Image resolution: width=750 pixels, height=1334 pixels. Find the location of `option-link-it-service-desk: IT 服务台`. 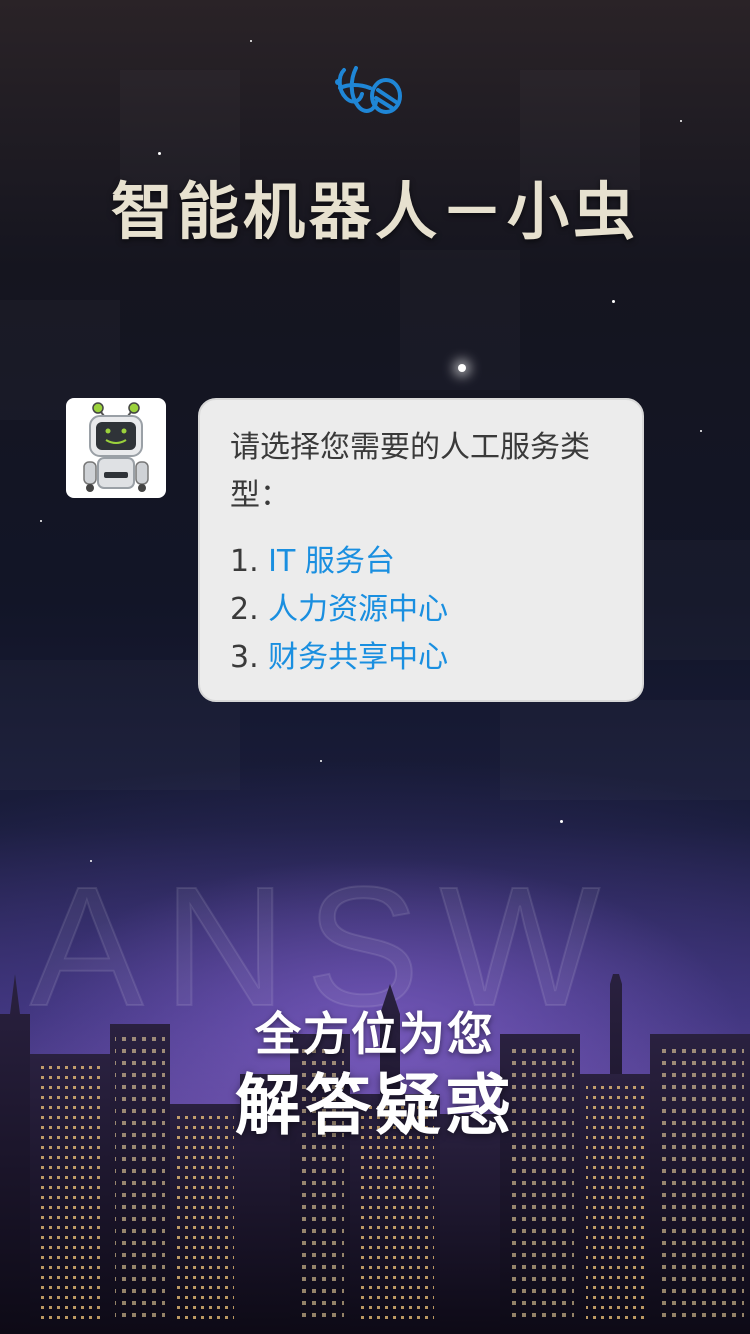

option-link-it-service-desk: IT 服务台 is located at coordinates (331, 561).